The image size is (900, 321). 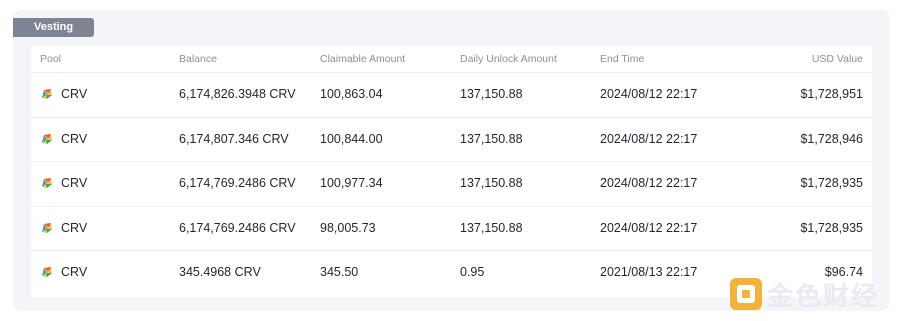 I want to click on section-tag-vesting: Vesting, so click(x=53, y=27).